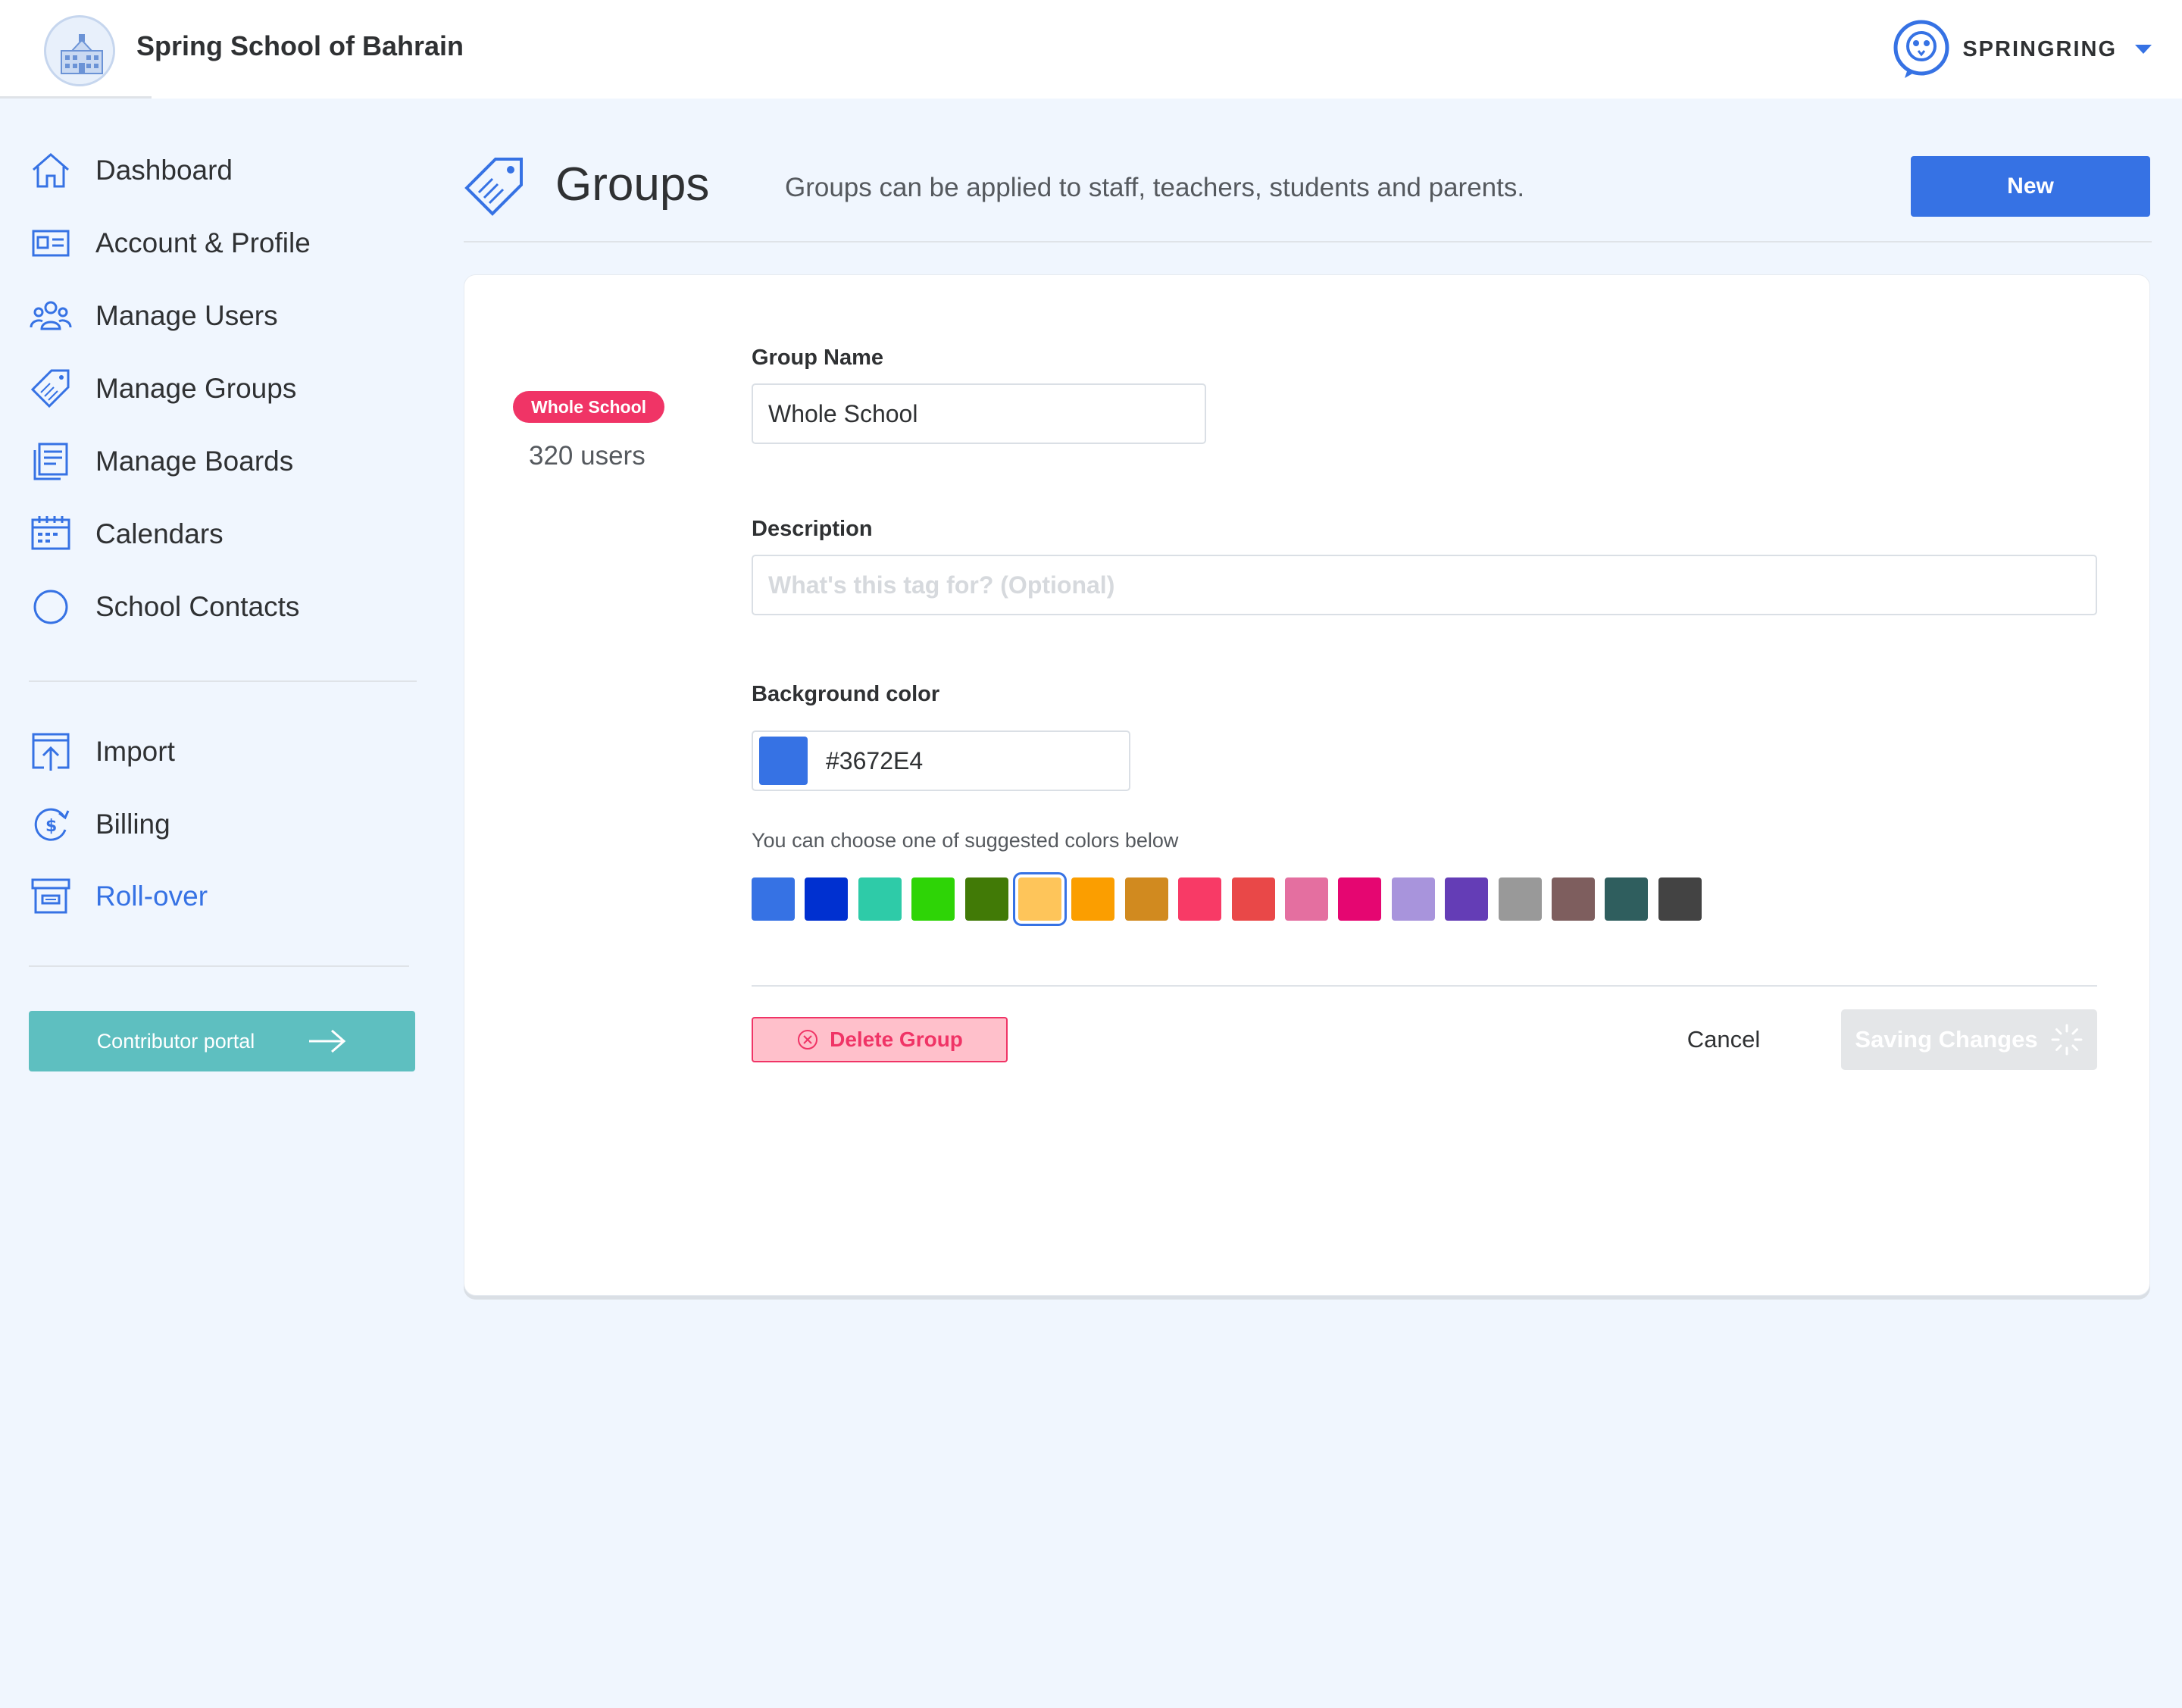 The height and width of the screenshot is (1708, 2182). What do you see at coordinates (133, 824) in the screenshot?
I see `sidebar-item-label: Billing` at bounding box center [133, 824].